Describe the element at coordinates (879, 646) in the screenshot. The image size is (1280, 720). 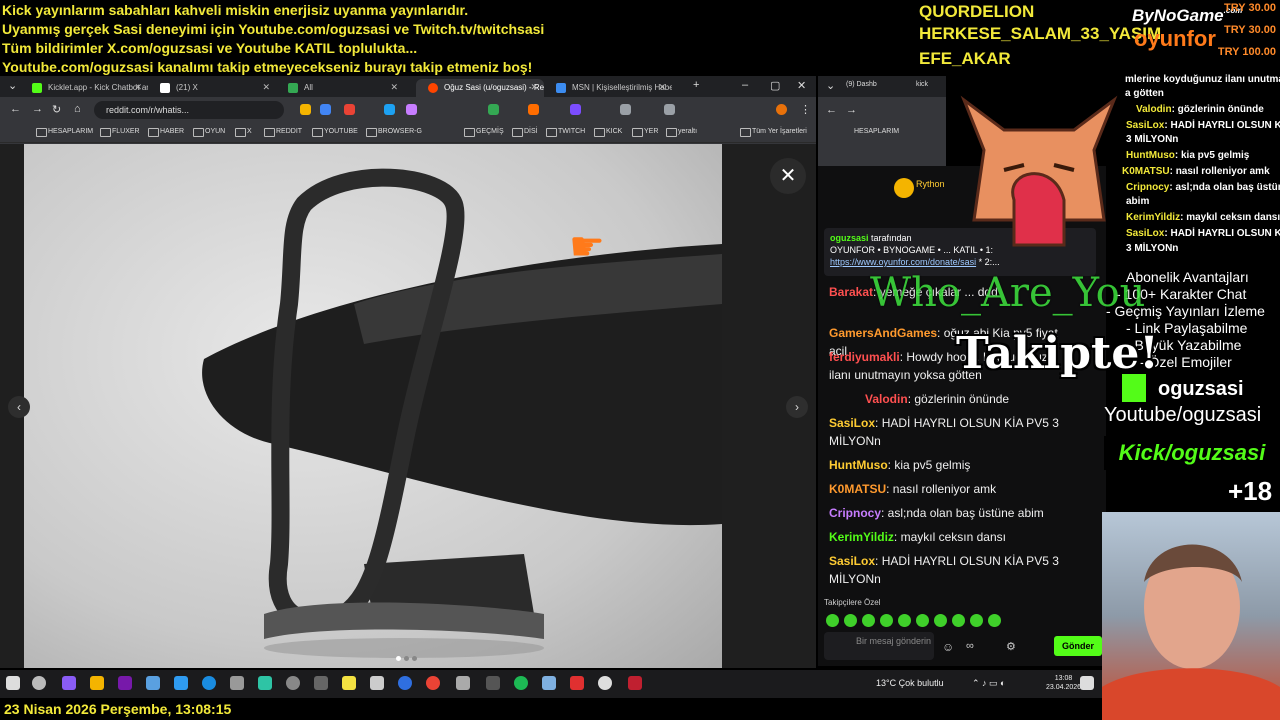
I see `chat-input: Bir mesaj gönderin` at that location.